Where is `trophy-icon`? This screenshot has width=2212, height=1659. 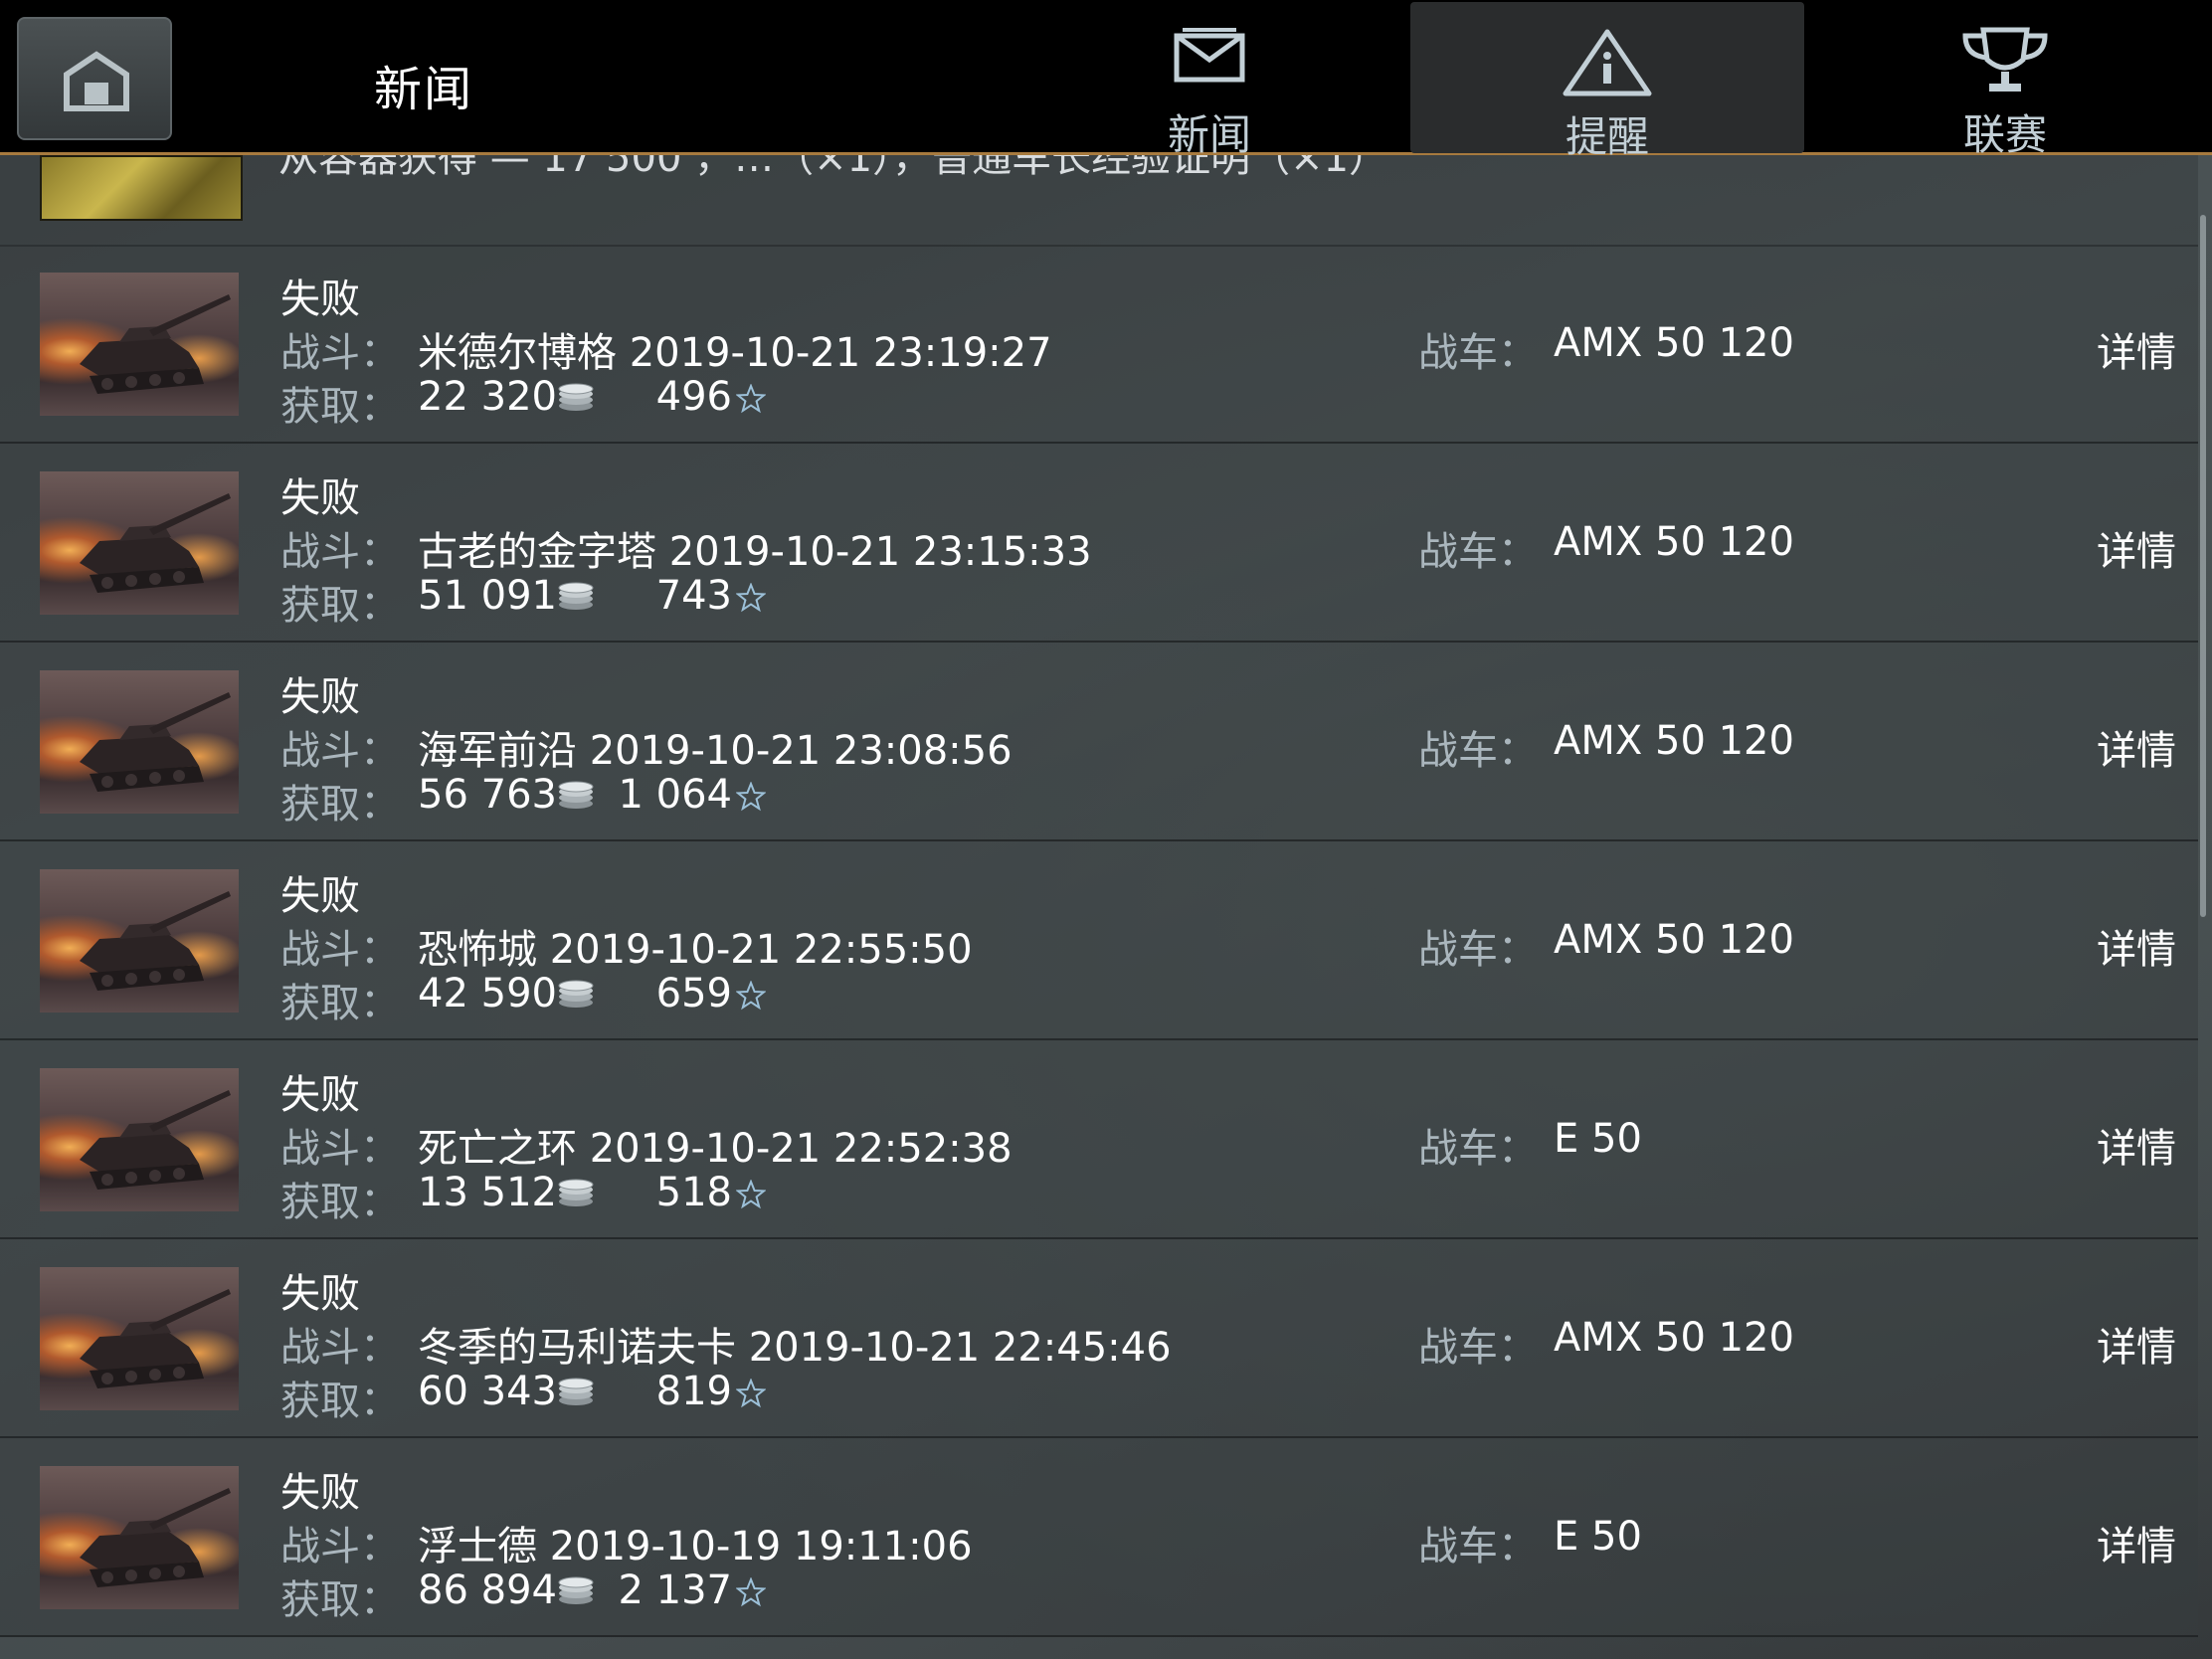
trophy-icon is located at coordinates (2005, 59).